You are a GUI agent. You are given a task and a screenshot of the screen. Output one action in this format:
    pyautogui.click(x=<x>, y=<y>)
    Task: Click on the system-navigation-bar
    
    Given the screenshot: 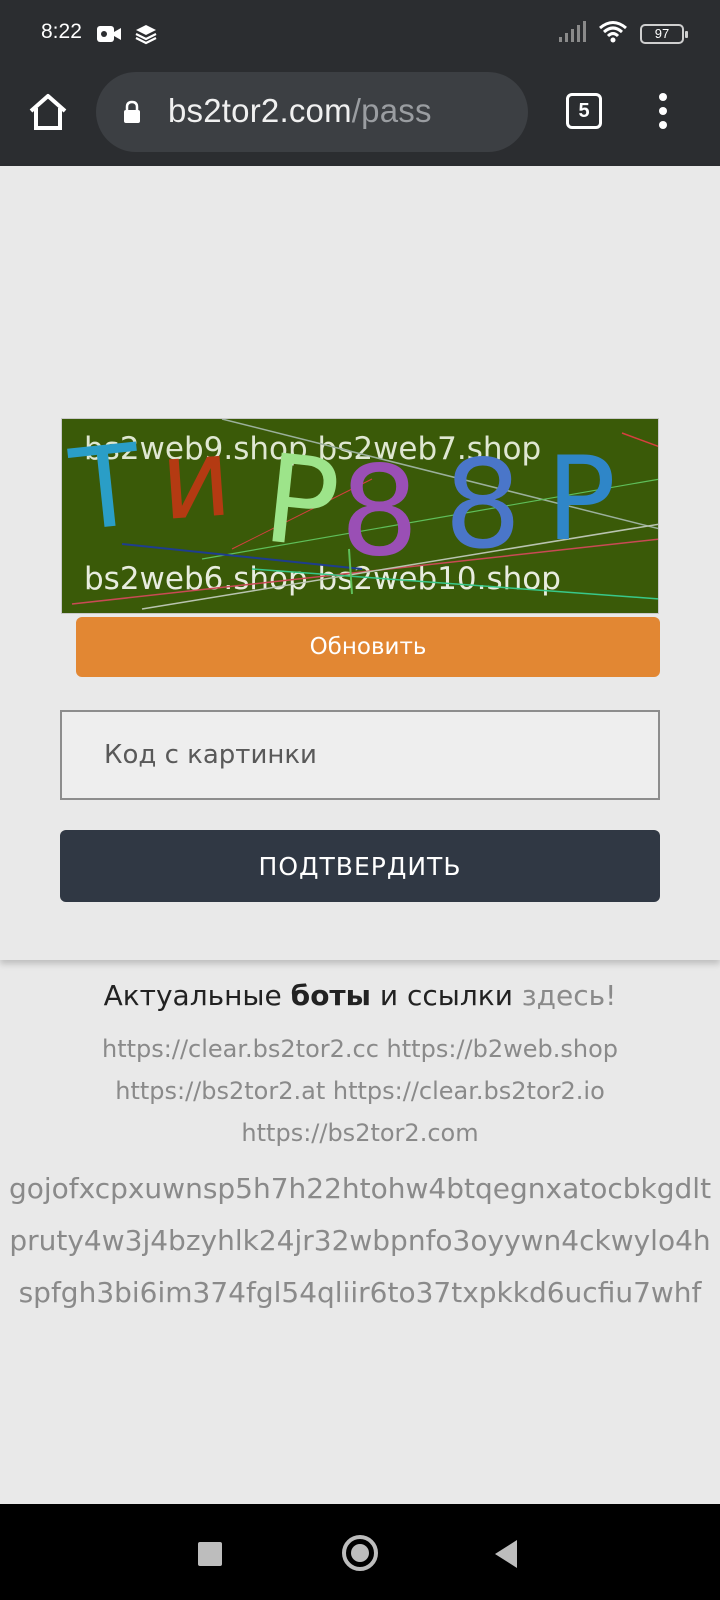 What is the action you would take?
    pyautogui.click(x=360, y=1552)
    